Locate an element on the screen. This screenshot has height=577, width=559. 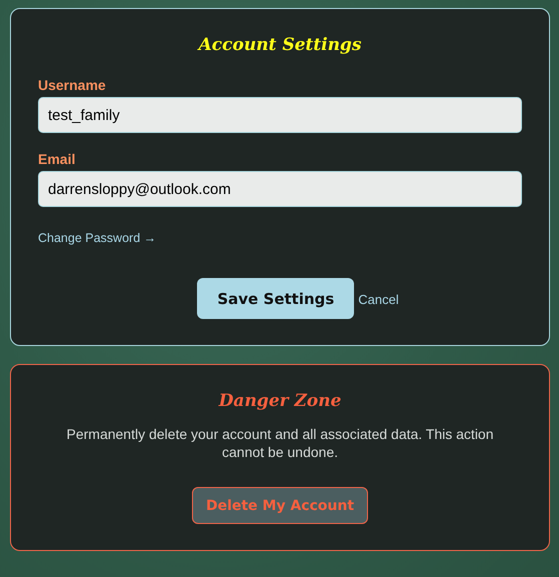
field-label: Username is located at coordinates (72, 85).